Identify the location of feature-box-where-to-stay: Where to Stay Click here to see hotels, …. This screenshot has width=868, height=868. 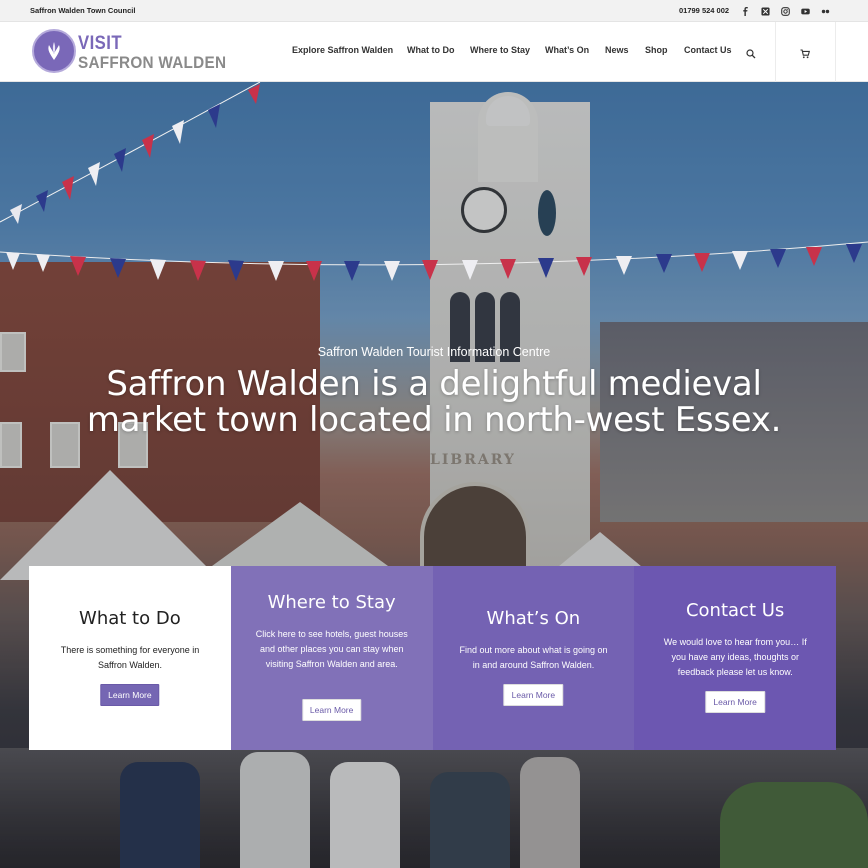
(331, 658).